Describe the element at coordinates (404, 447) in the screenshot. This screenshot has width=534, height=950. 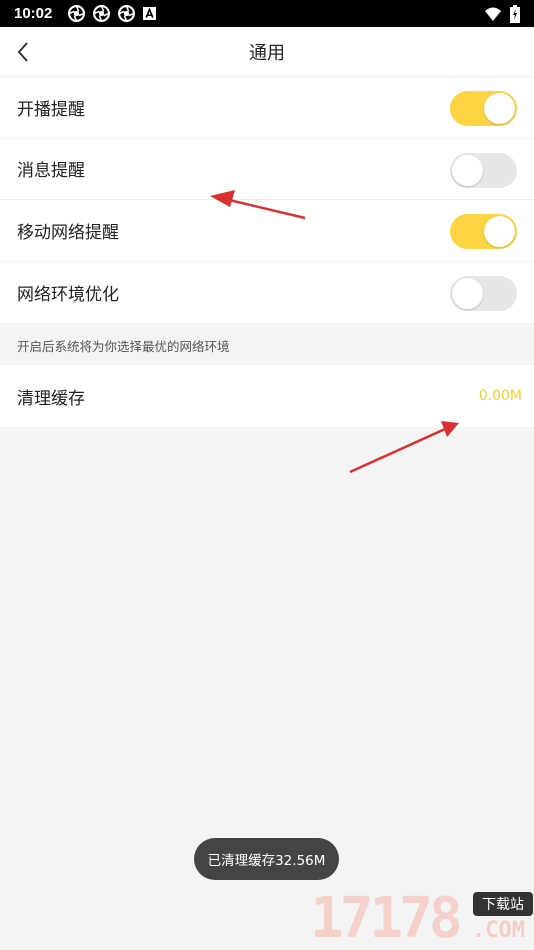
I see `annotation-arrow-cache` at that location.